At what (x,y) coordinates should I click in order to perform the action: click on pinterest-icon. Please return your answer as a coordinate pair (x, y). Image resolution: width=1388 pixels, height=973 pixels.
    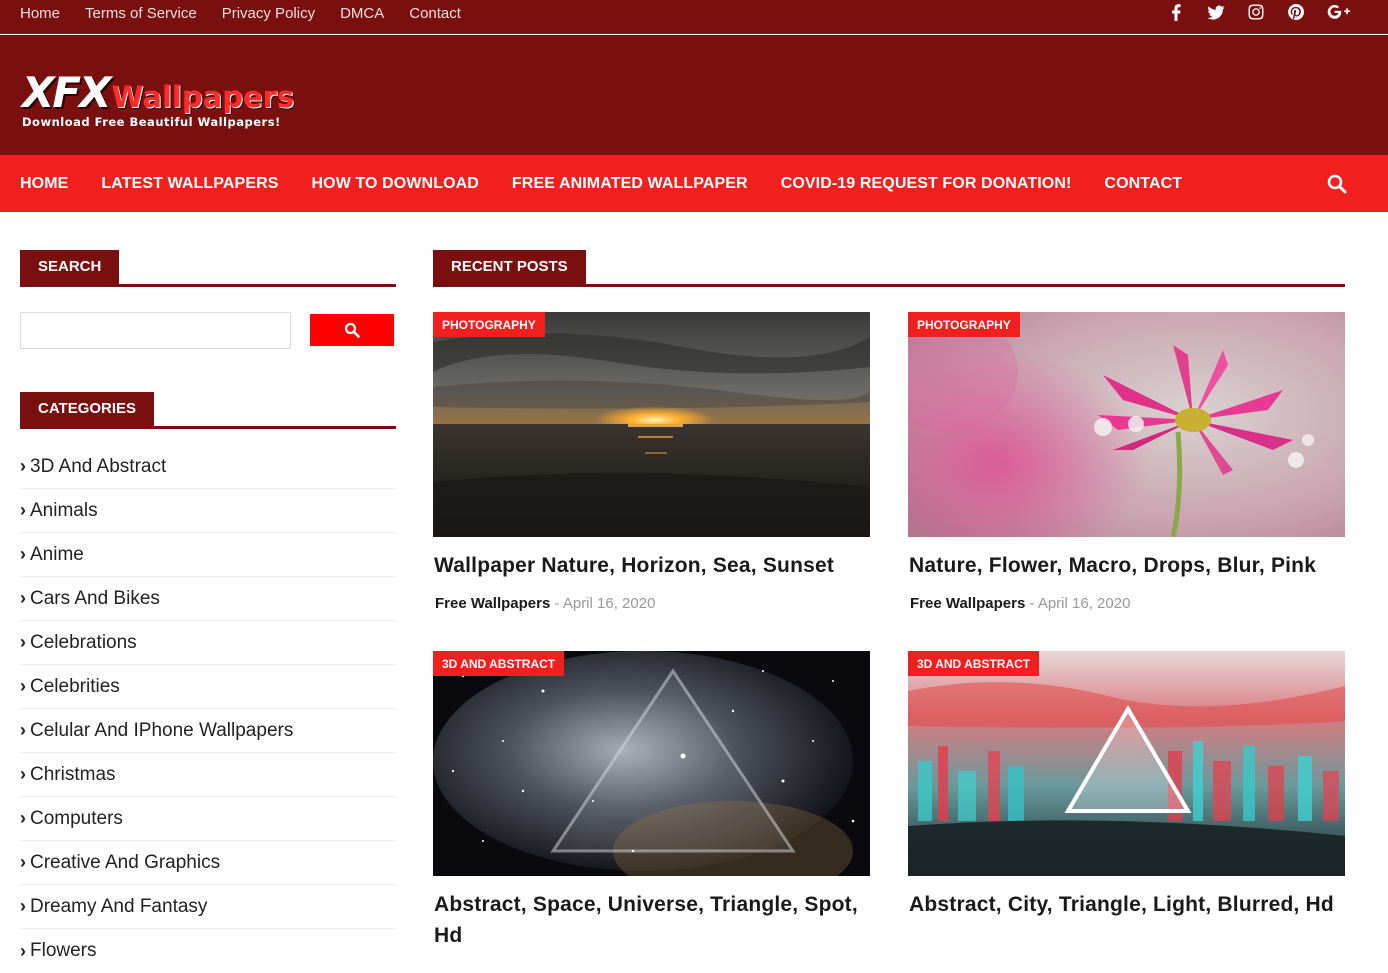
    Looking at the image, I should click on (1297, 13).